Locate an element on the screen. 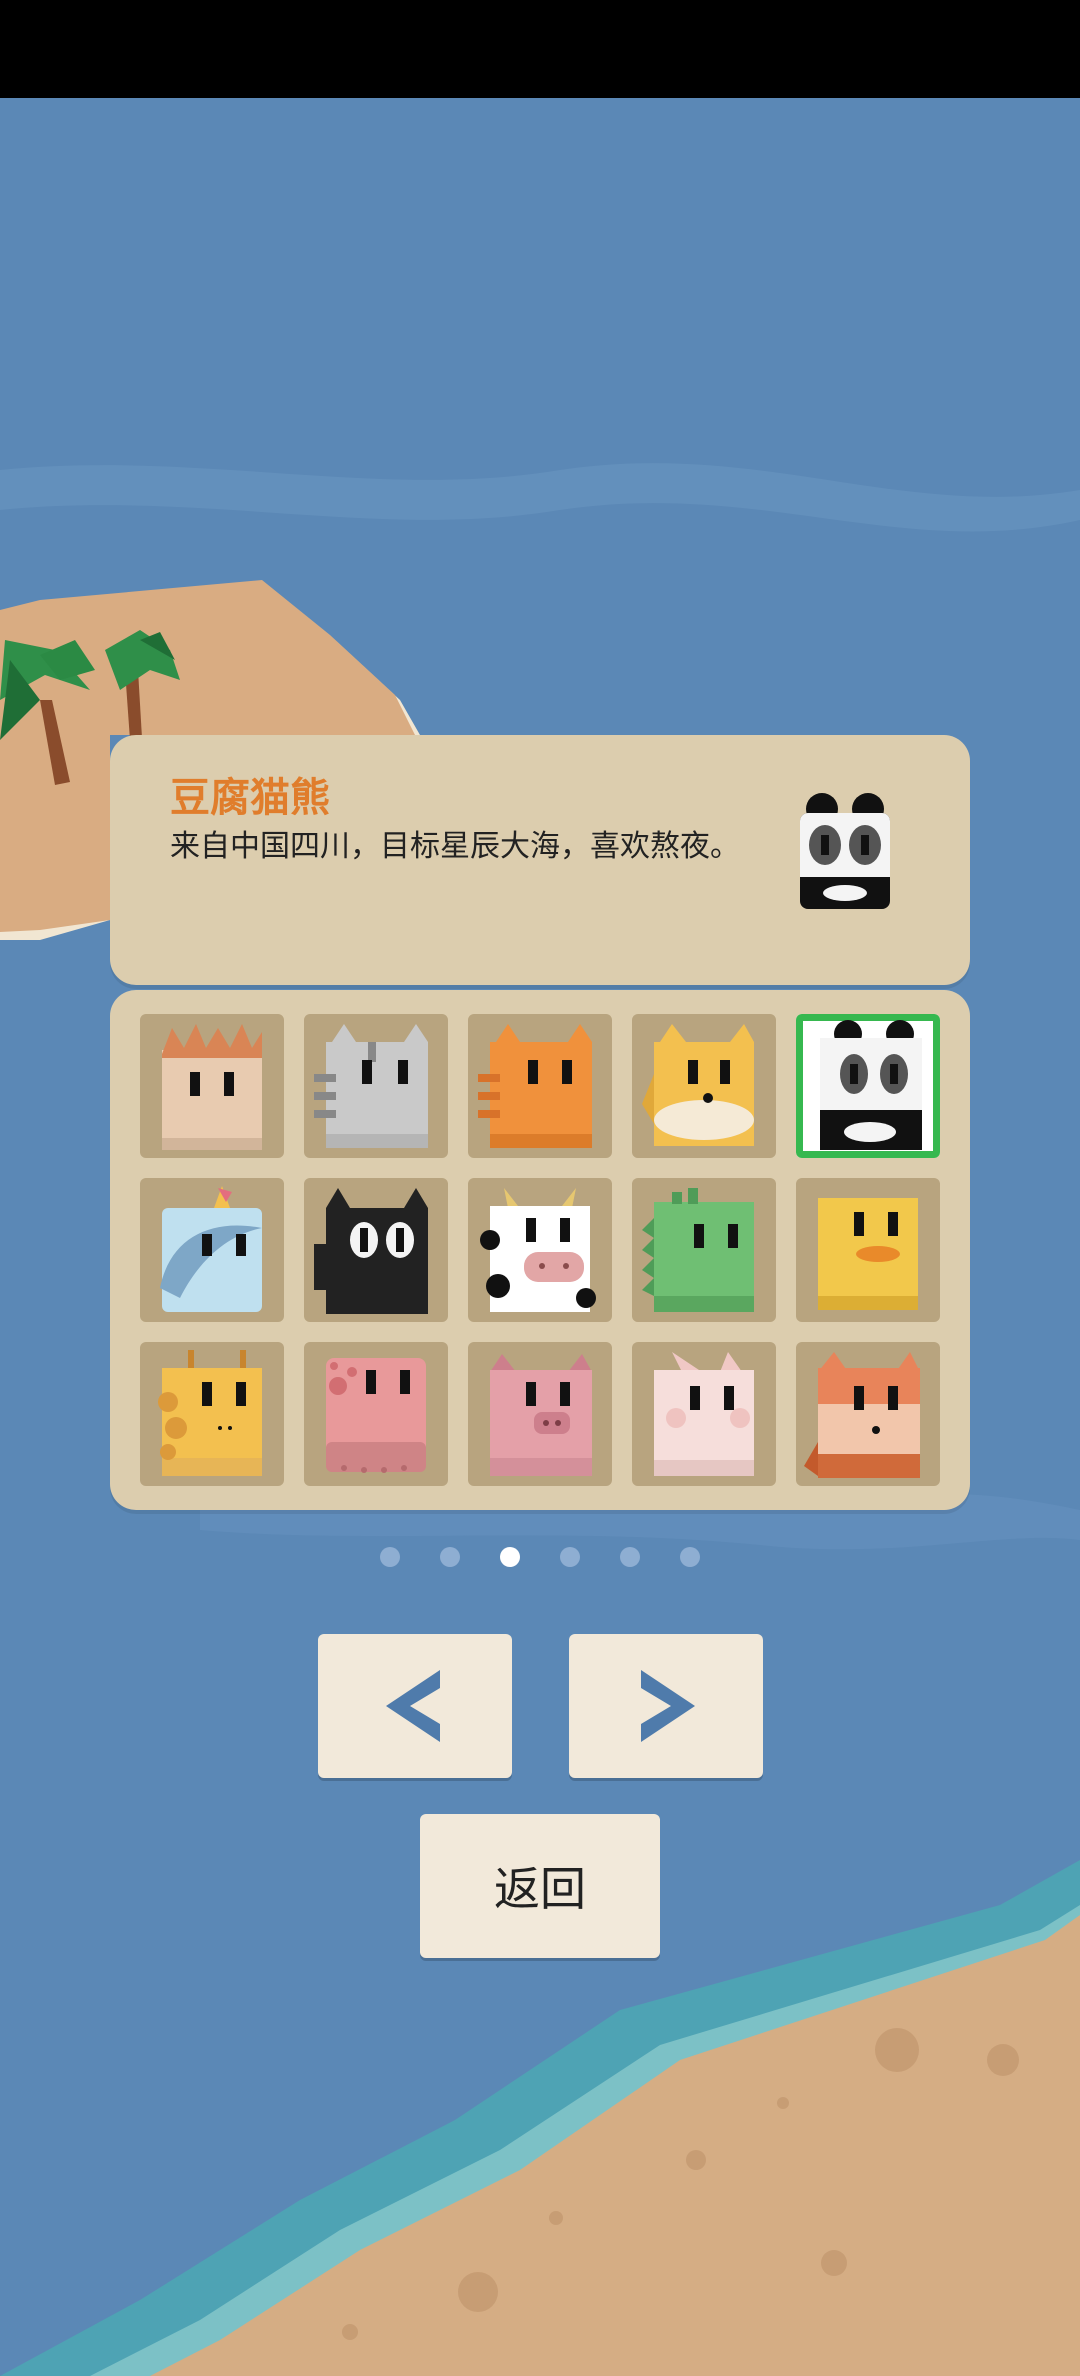  character-info-panel: 豆腐猫熊 来自中国四川，目标星辰大海，喜欢熬夜。 is located at coordinates (540, 860).